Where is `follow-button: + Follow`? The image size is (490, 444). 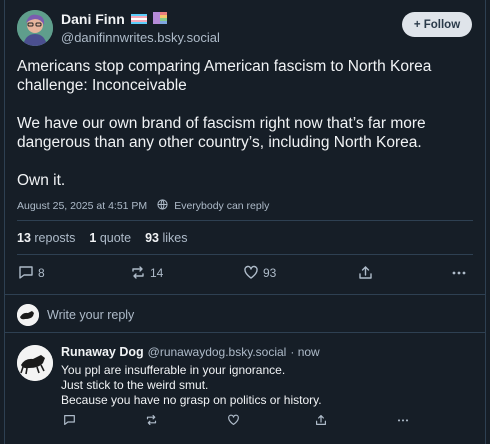 follow-button: + Follow is located at coordinates (437, 24).